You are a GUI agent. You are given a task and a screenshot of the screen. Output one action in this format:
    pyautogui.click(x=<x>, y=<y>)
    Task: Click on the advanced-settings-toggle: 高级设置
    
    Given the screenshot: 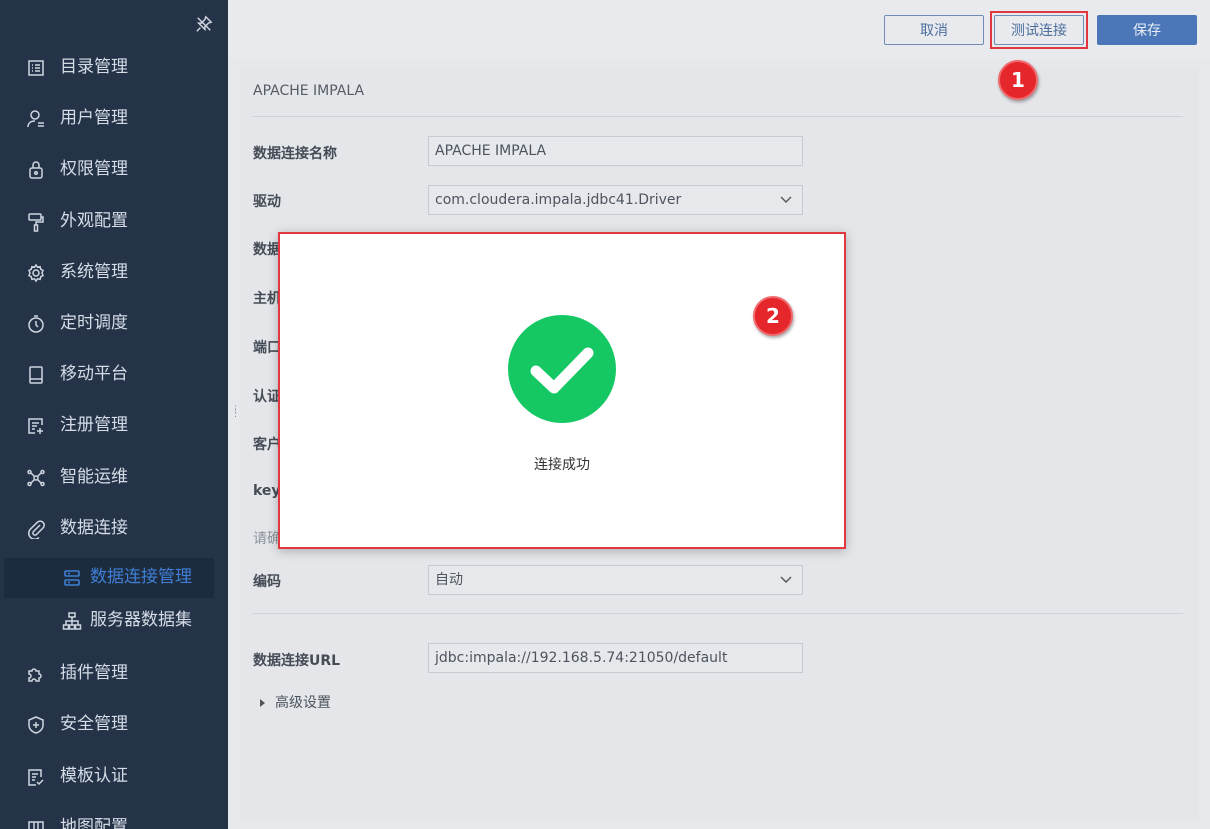 What is the action you would take?
    pyautogui.click(x=295, y=702)
    